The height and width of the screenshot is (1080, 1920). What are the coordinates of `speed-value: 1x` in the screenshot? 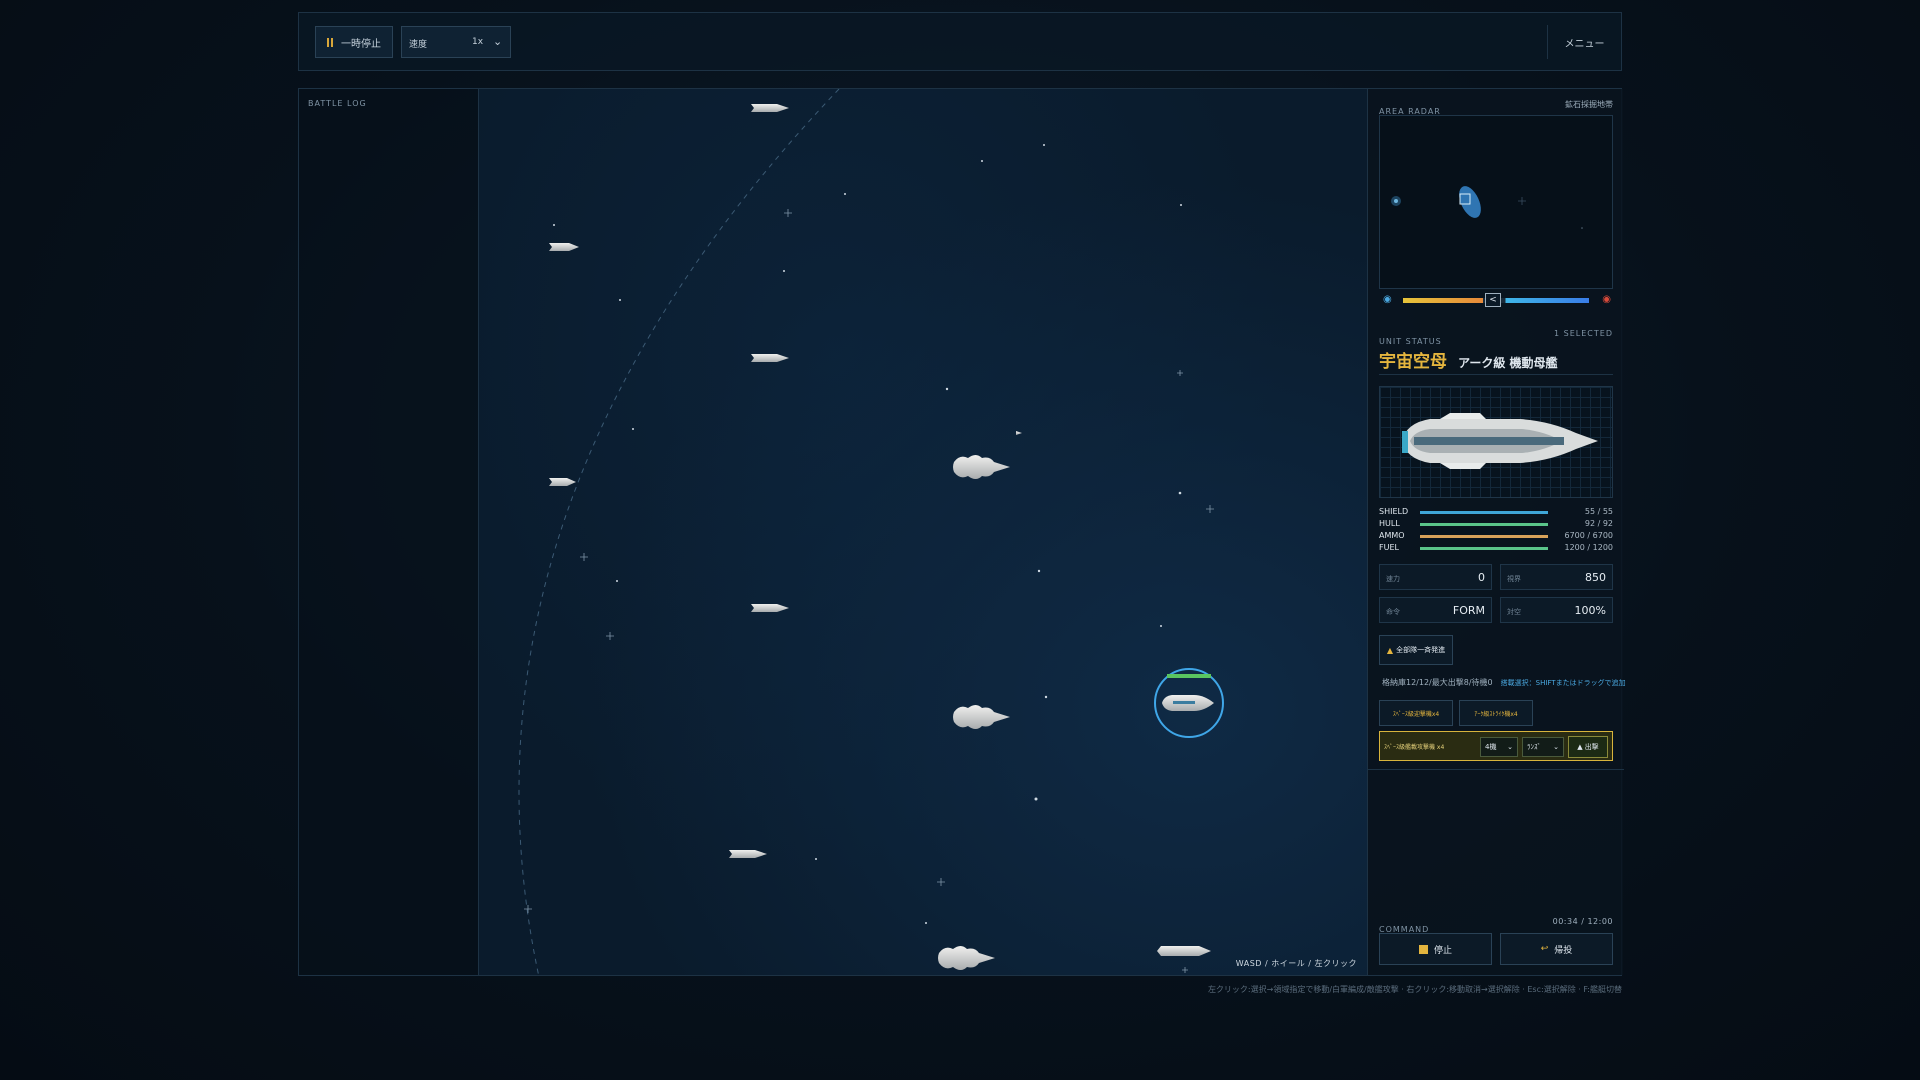 It's located at (478, 42).